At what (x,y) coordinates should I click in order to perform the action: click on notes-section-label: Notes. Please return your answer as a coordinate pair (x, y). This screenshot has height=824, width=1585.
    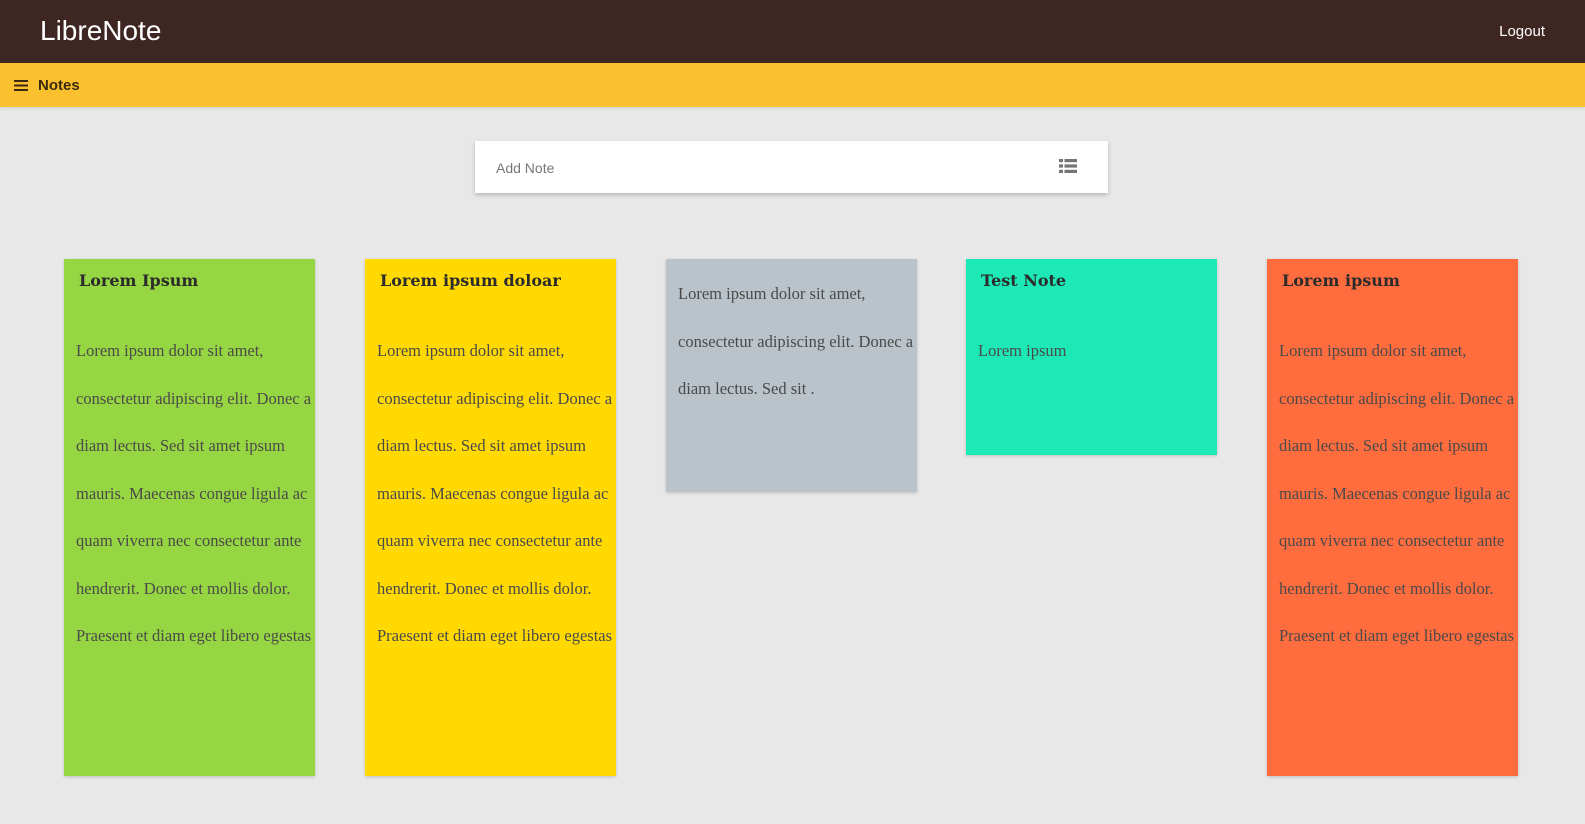
    Looking at the image, I should click on (59, 85).